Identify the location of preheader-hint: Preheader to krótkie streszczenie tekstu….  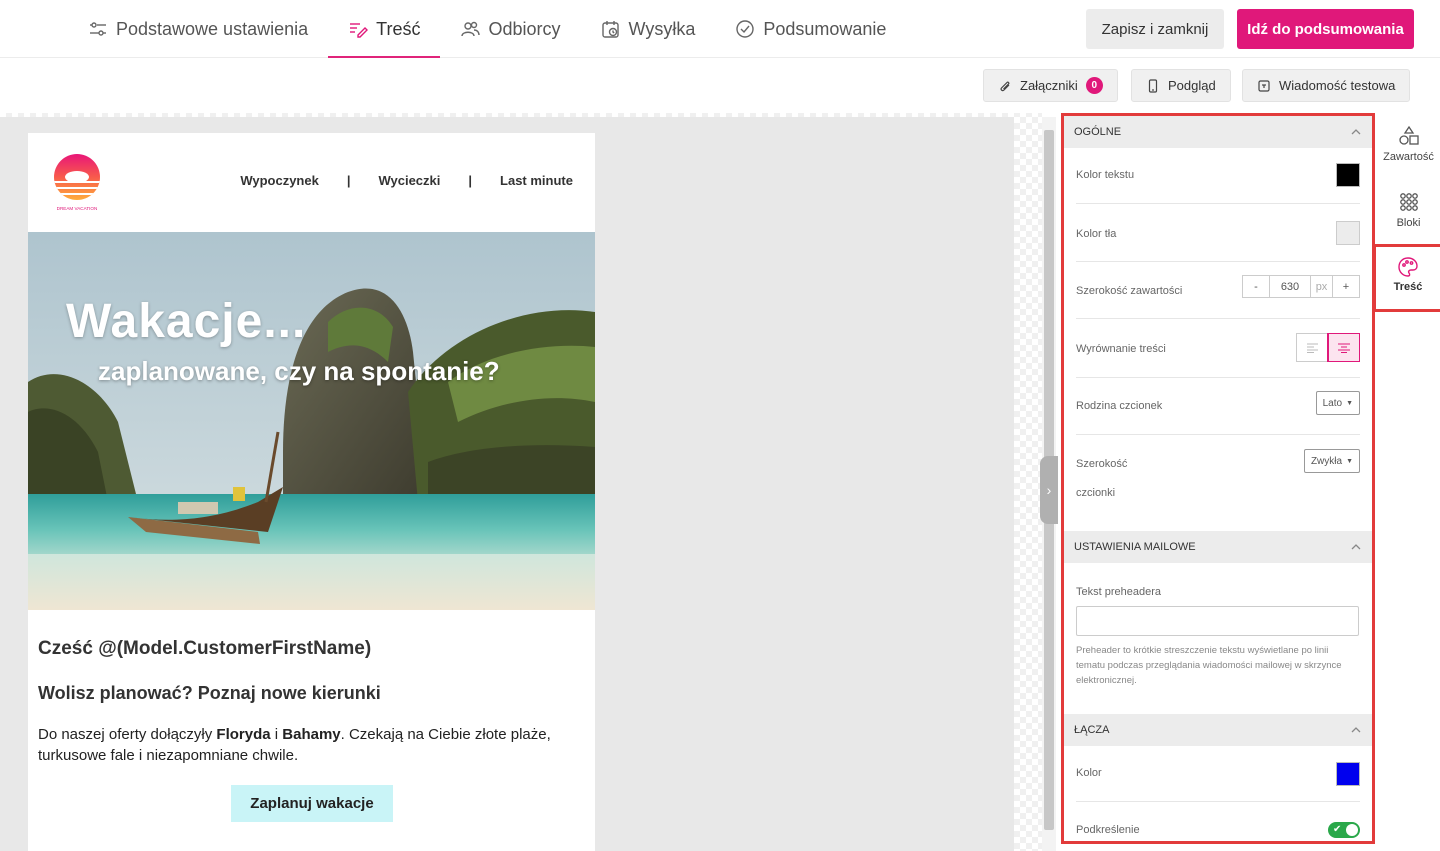
(1209, 665).